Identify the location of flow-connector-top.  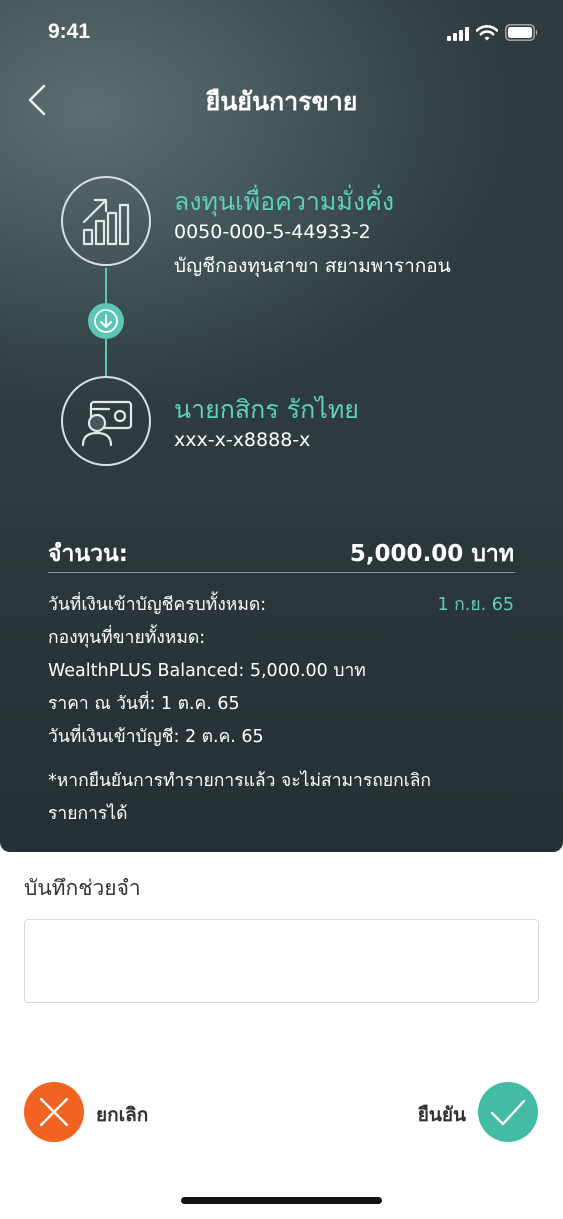
(106, 285).